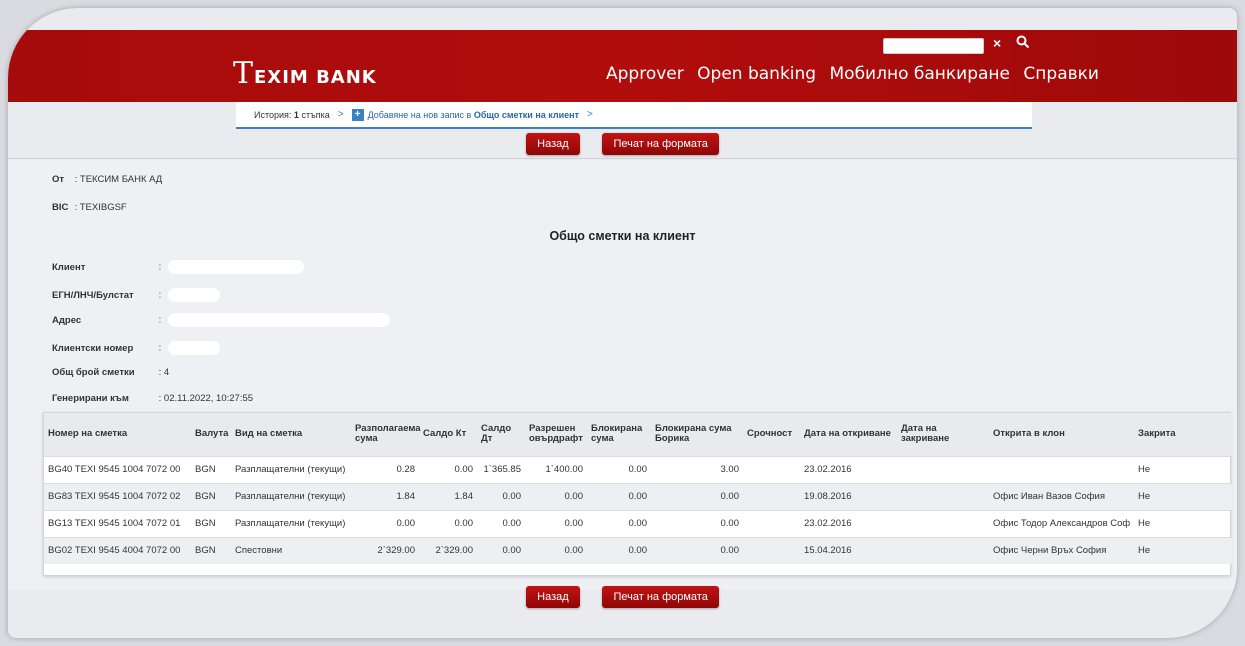 The image size is (1245, 646). Describe the element at coordinates (117, 434) in the screenshot. I see `col-header-account-number: Номер на сметка` at that location.